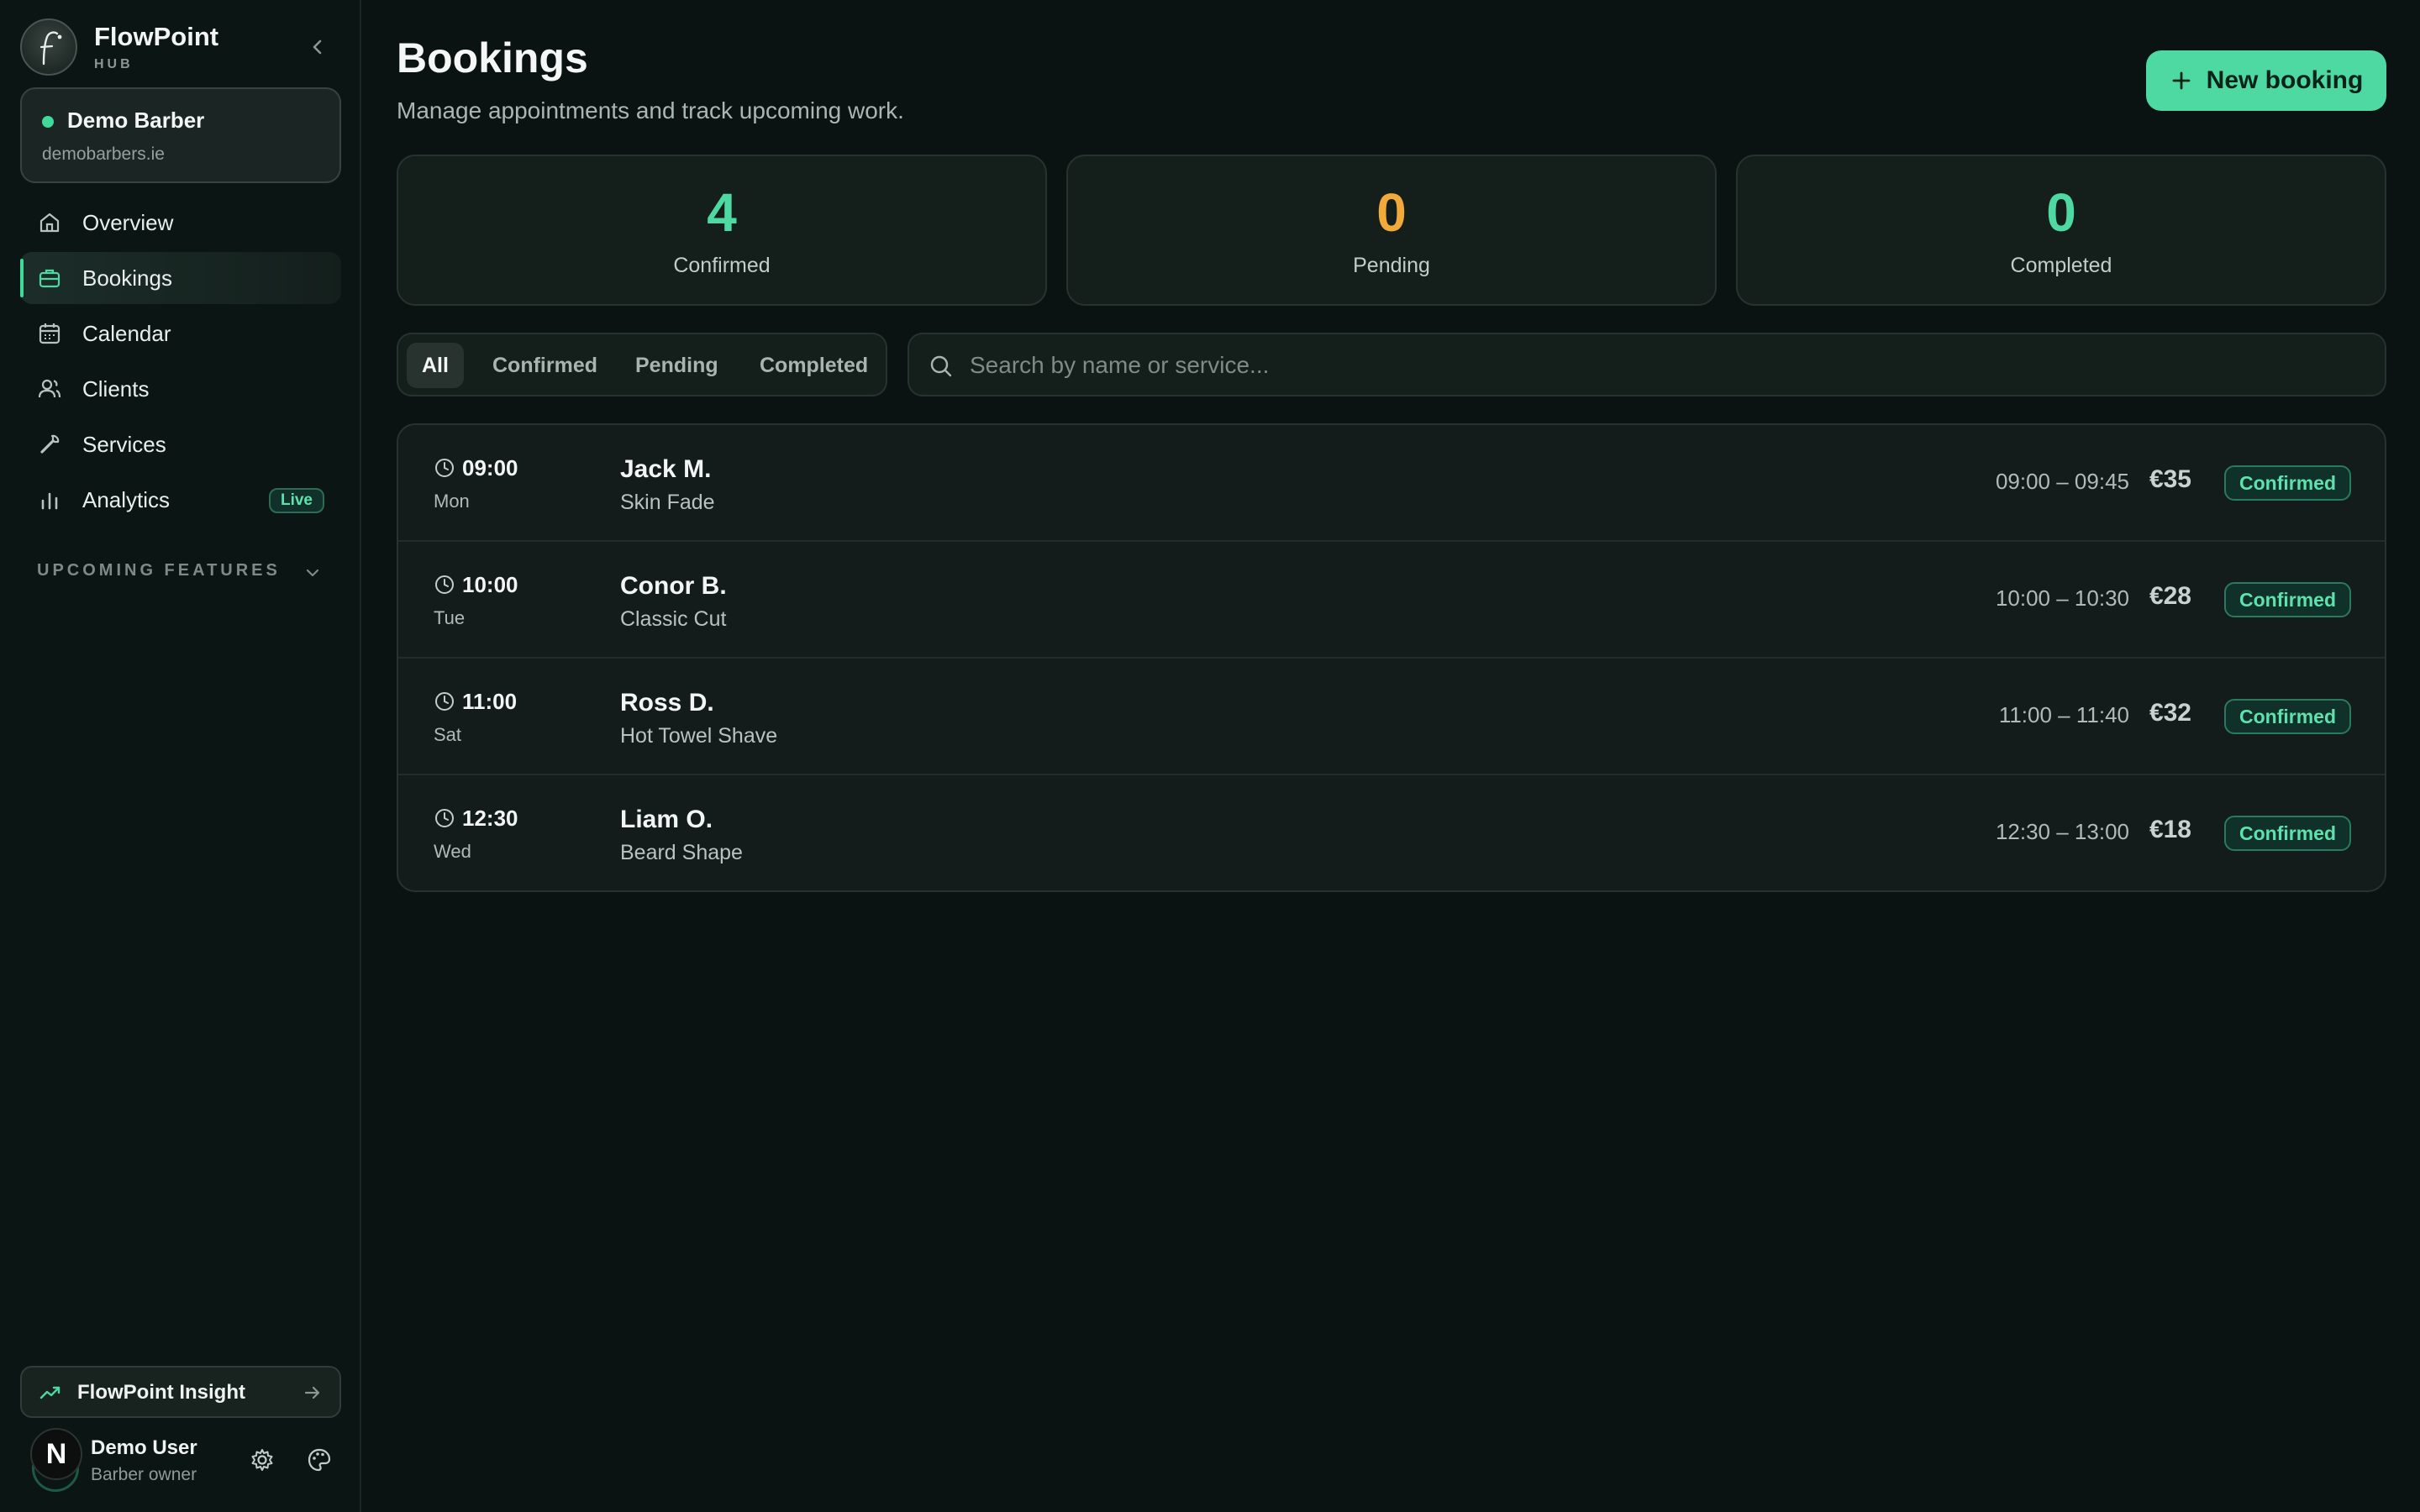 The image size is (2420, 1512). What do you see at coordinates (180, 389) in the screenshot?
I see `sidebar-item-clients: Clients` at bounding box center [180, 389].